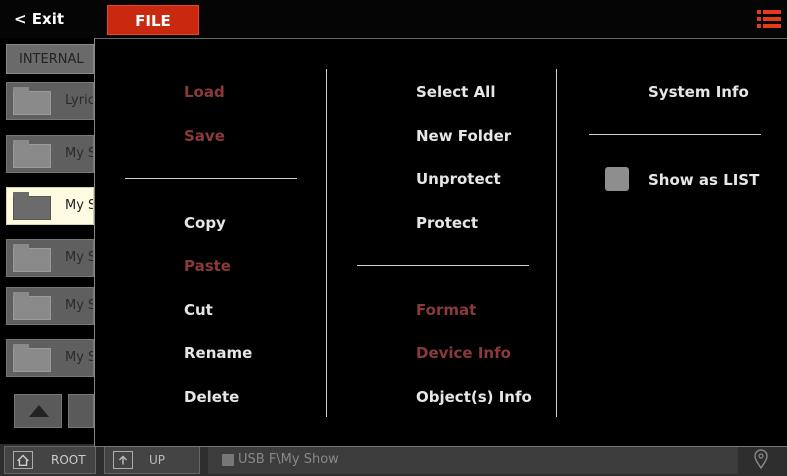 The image size is (787, 476). What do you see at coordinates (218, 353) in the screenshot?
I see `menu-item-rename: Rename` at bounding box center [218, 353].